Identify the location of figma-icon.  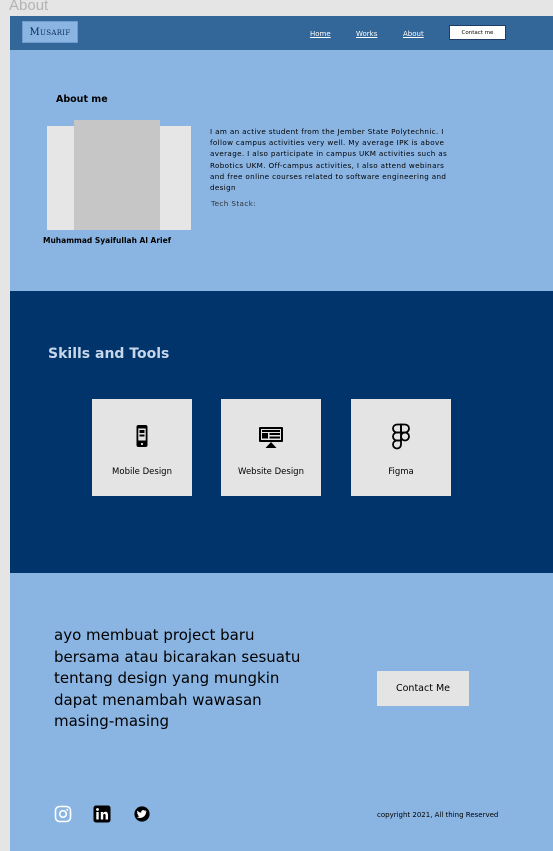
(401, 436).